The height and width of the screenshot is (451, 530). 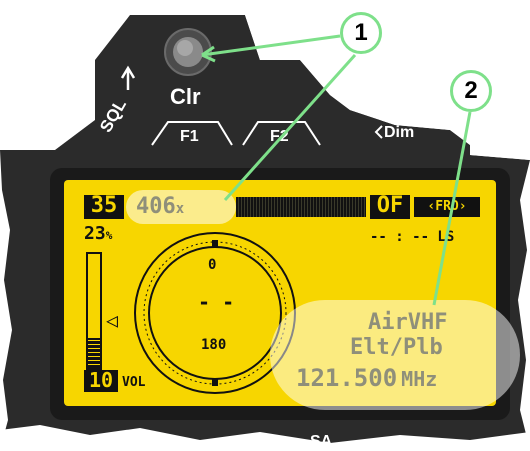 What do you see at coordinates (471, 91) in the screenshot?
I see `callout-2: 2` at bounding box center [471, 91].